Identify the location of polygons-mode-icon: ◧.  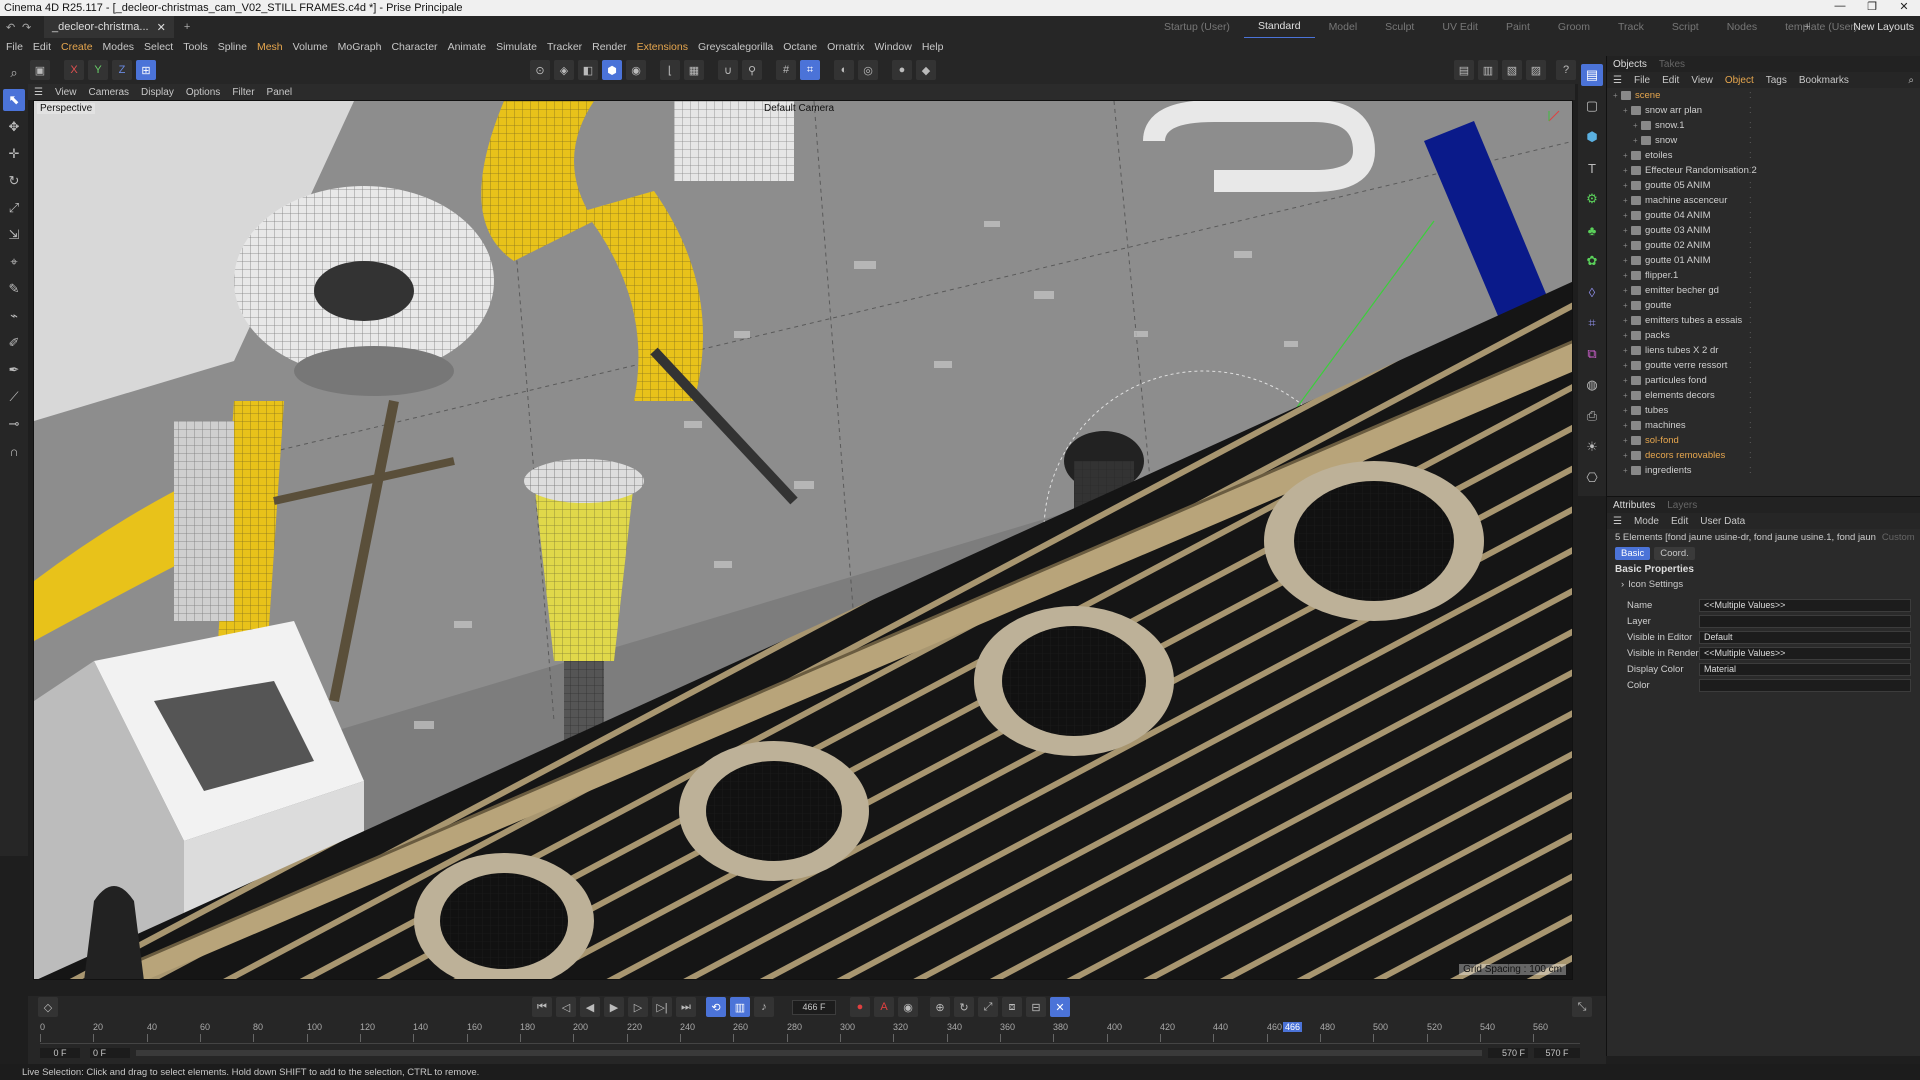
(588, 70).